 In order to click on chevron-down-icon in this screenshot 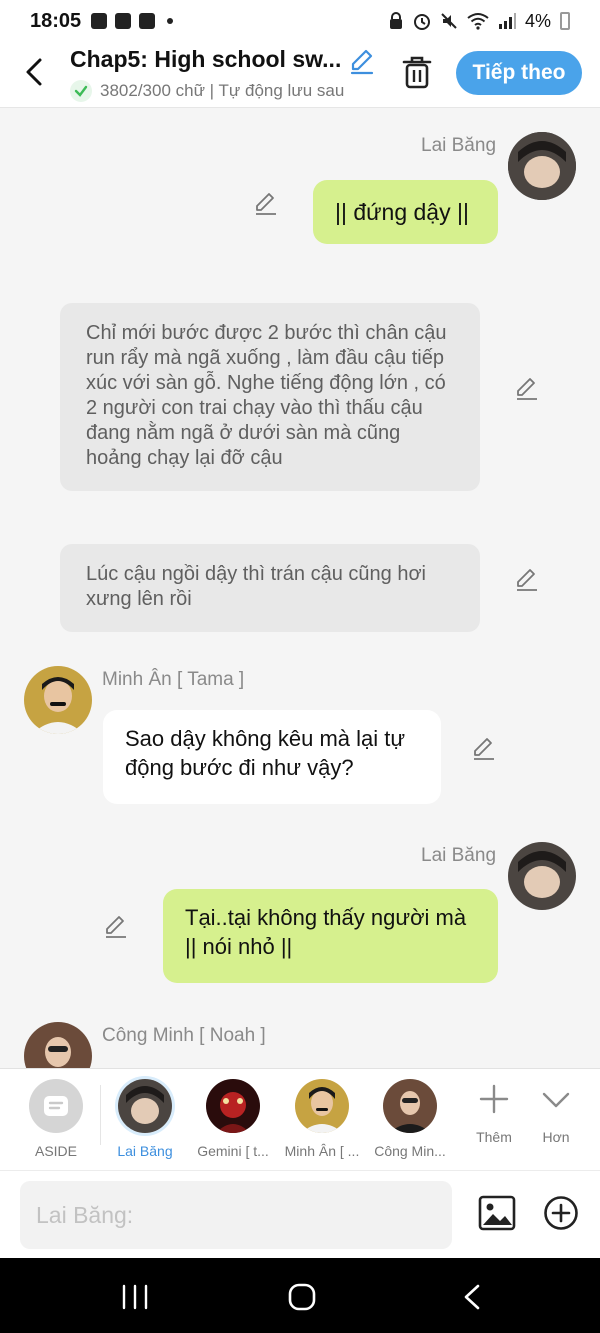, I will do `click(556, 1100)`.